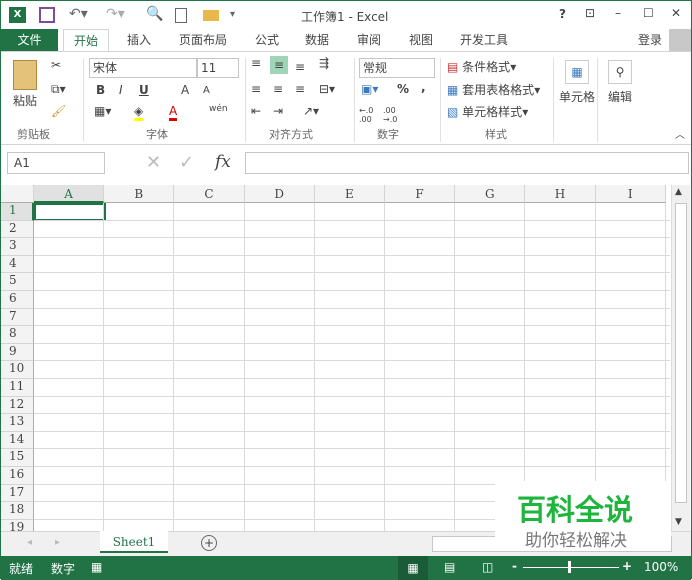 Image resolution: width=692 pixels, height=580 pixels. I want to click on row-header: 19, so click(17, 525).